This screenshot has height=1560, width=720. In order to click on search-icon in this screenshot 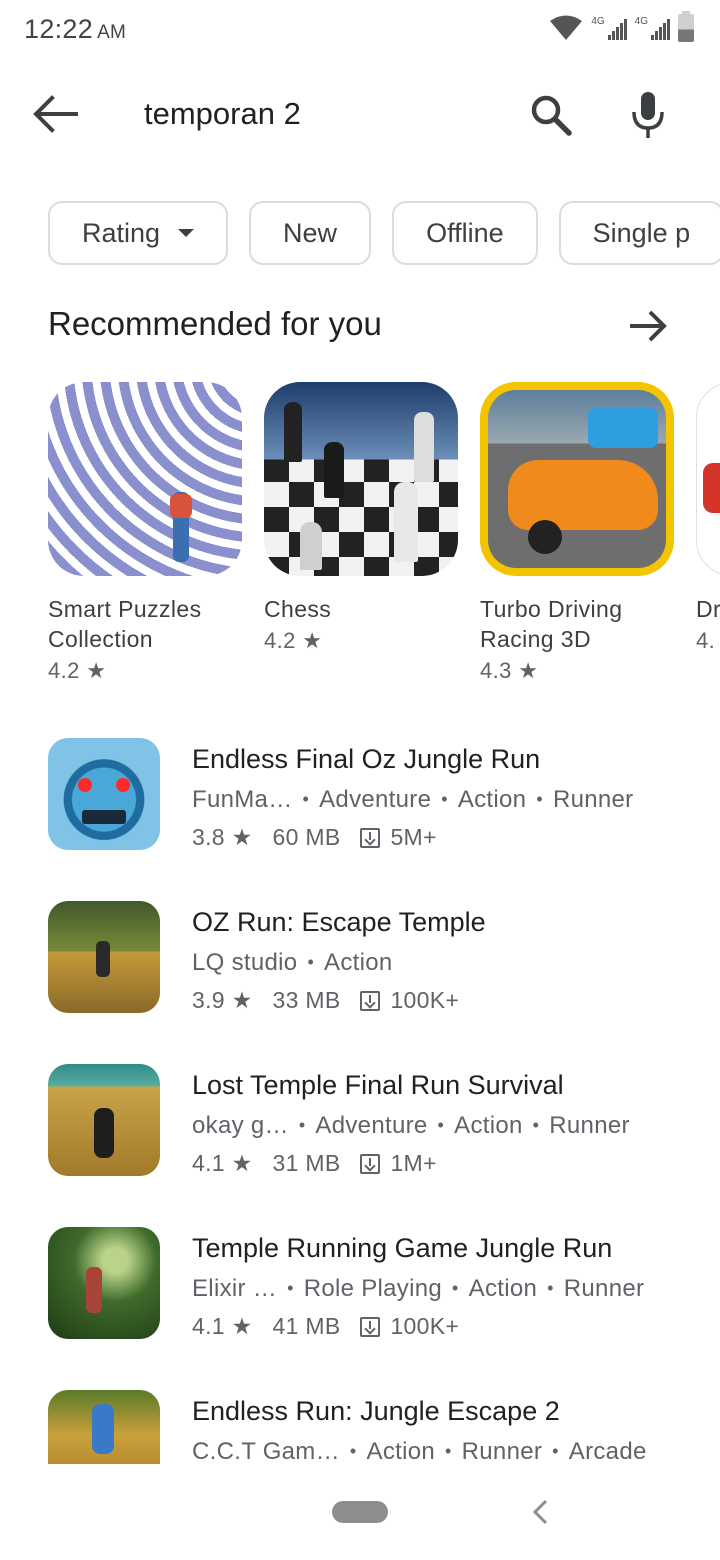, I will do `click(551, 115)`.